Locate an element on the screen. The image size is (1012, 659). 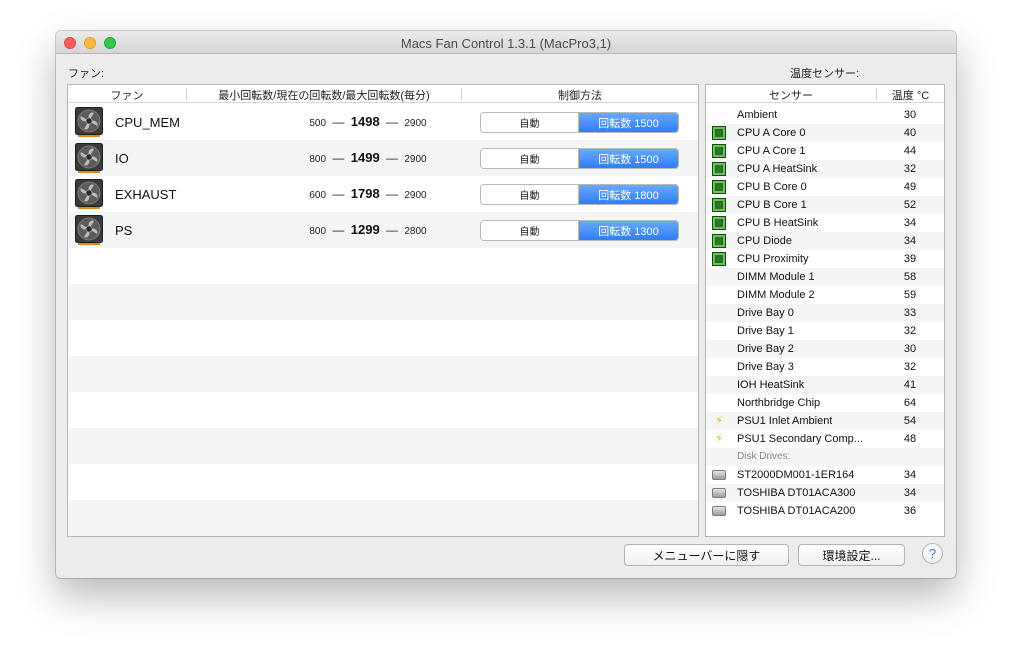
fan-rpm-readout: 800 — 1299 — 2800 is located at coordinates (368, 229).